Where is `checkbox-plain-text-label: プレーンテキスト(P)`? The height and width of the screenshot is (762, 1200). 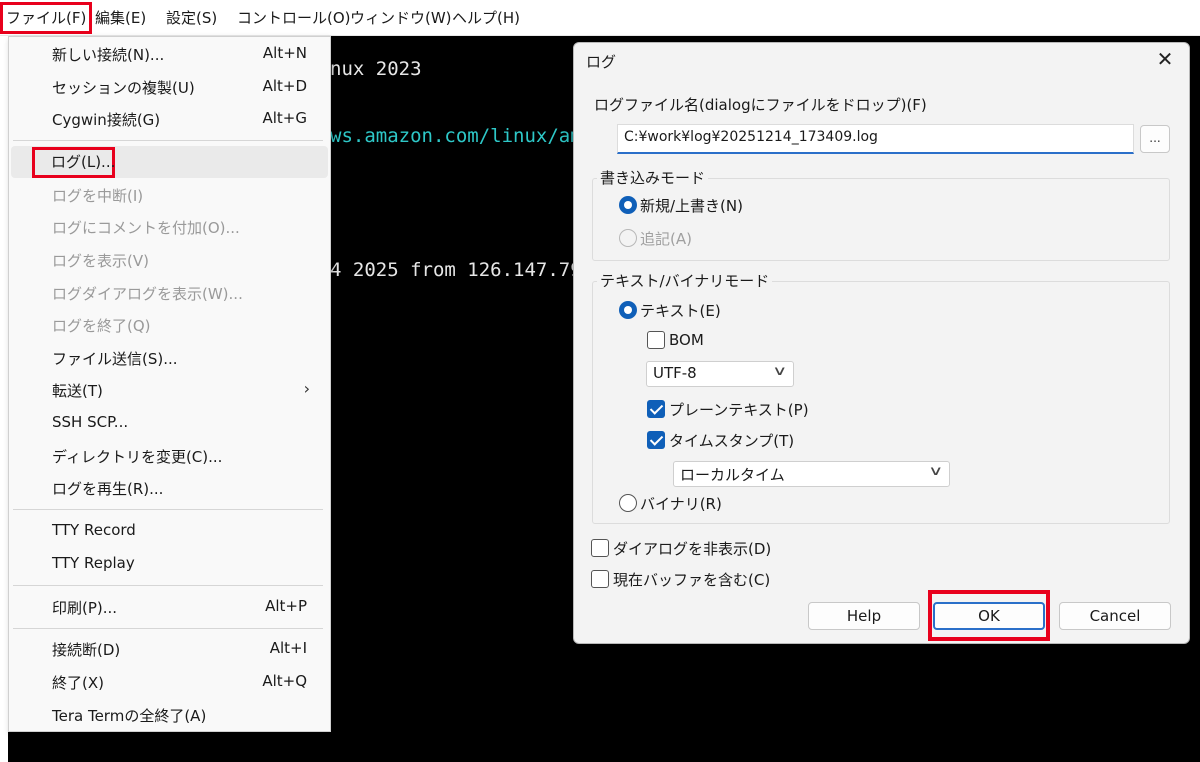 checkbox-plain-text-label: プレーンテキスト(P) is located at coordinates (739, 410).